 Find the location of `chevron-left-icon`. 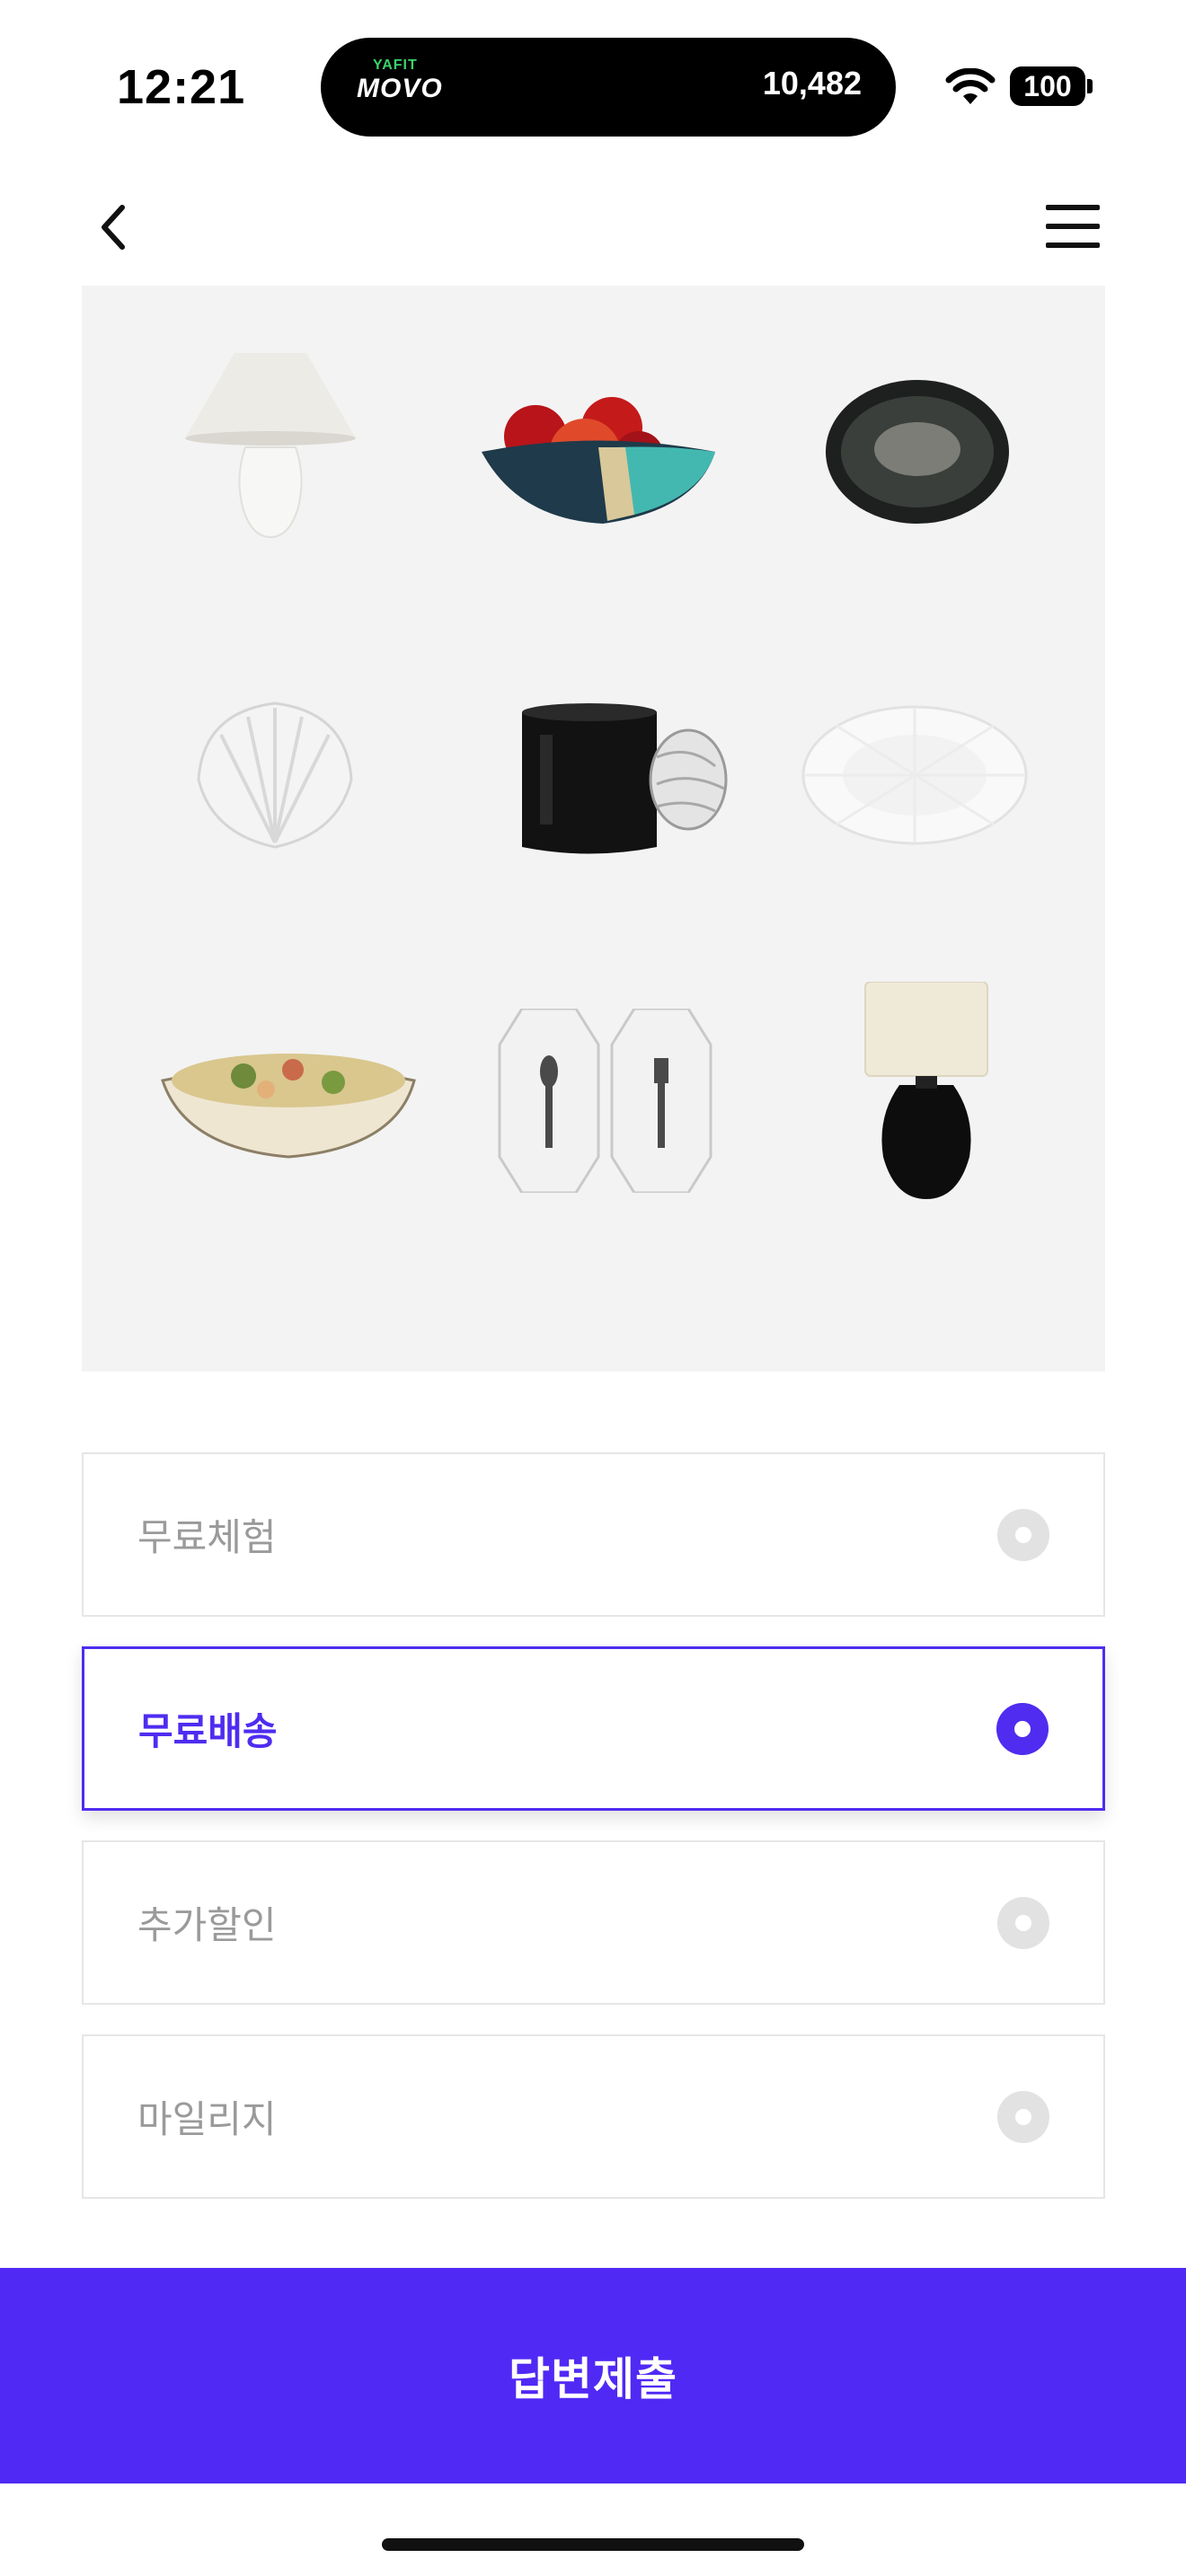

chevron-left-icon is located at coordinates (113, 227).